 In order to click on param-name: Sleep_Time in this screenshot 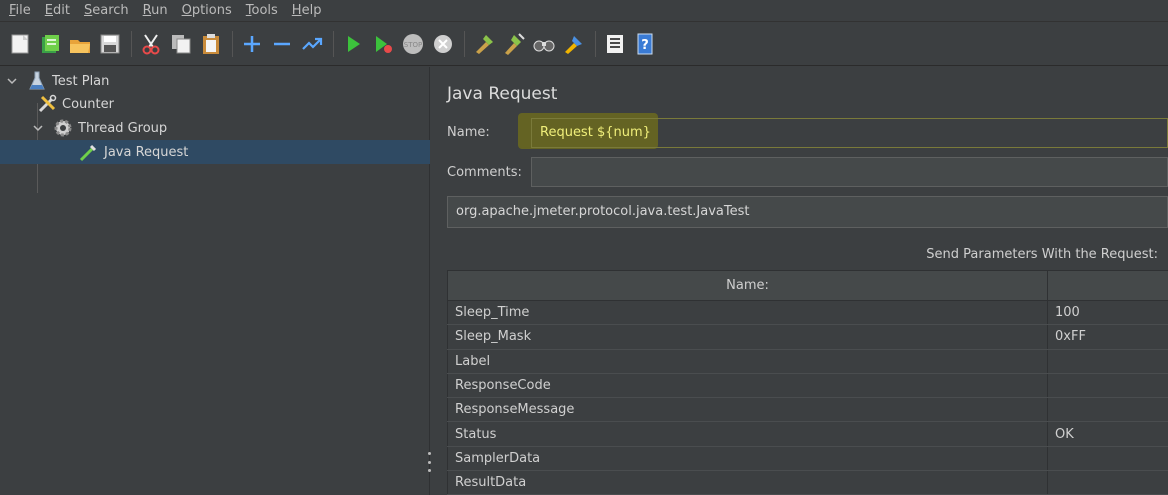, I will do `click(747, 313)`.